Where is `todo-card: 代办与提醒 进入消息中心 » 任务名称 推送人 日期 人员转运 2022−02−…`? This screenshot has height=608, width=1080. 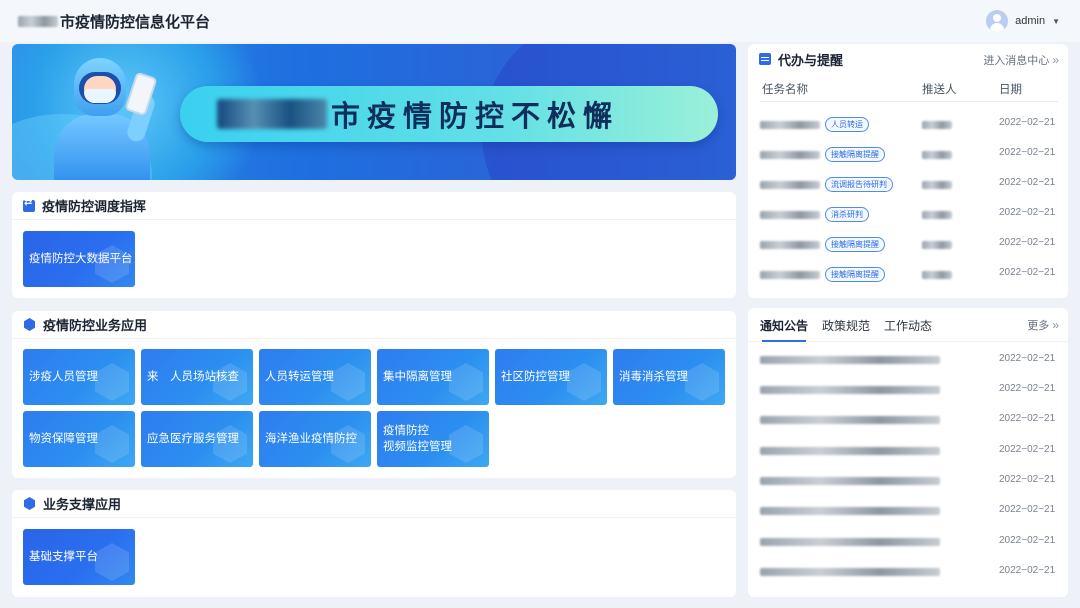
todo-card: 代办与提醒 进入消息中心 » 任务名称 推送人 日期 人员转运 2022−02−… is located at coordinates (908, 171).